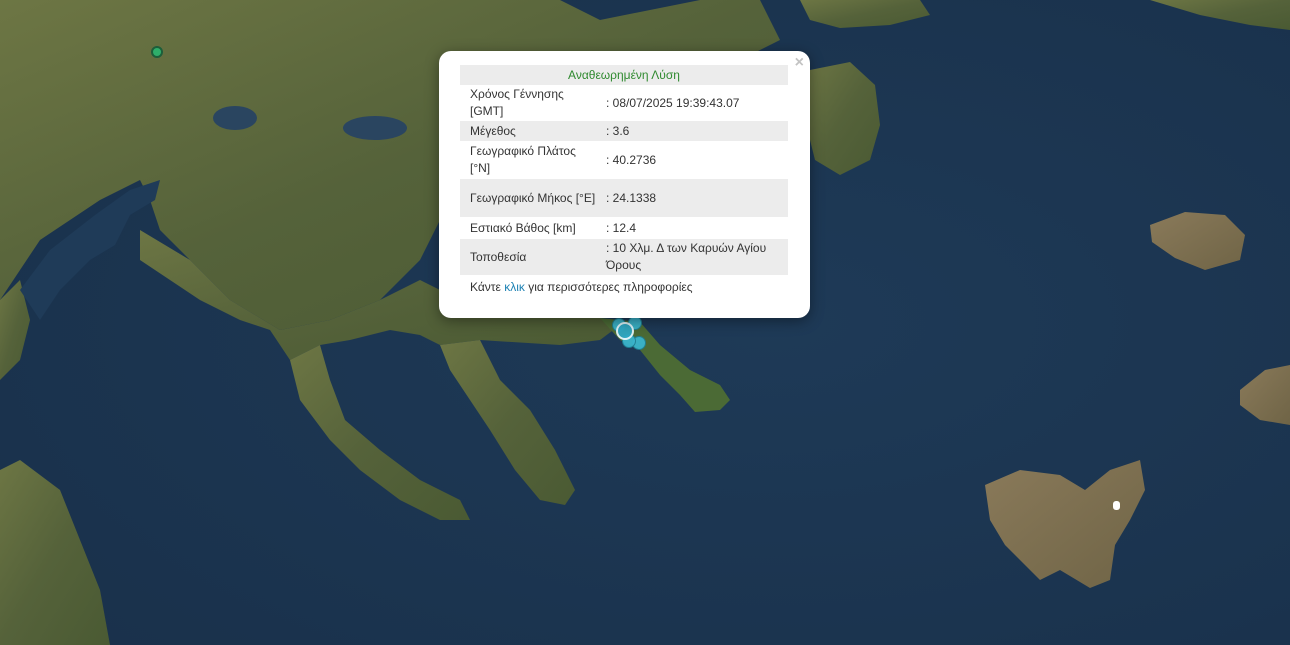  I want to click on info-key: Γεωγραφικό Πλάτος [°N], so click(523, 159).